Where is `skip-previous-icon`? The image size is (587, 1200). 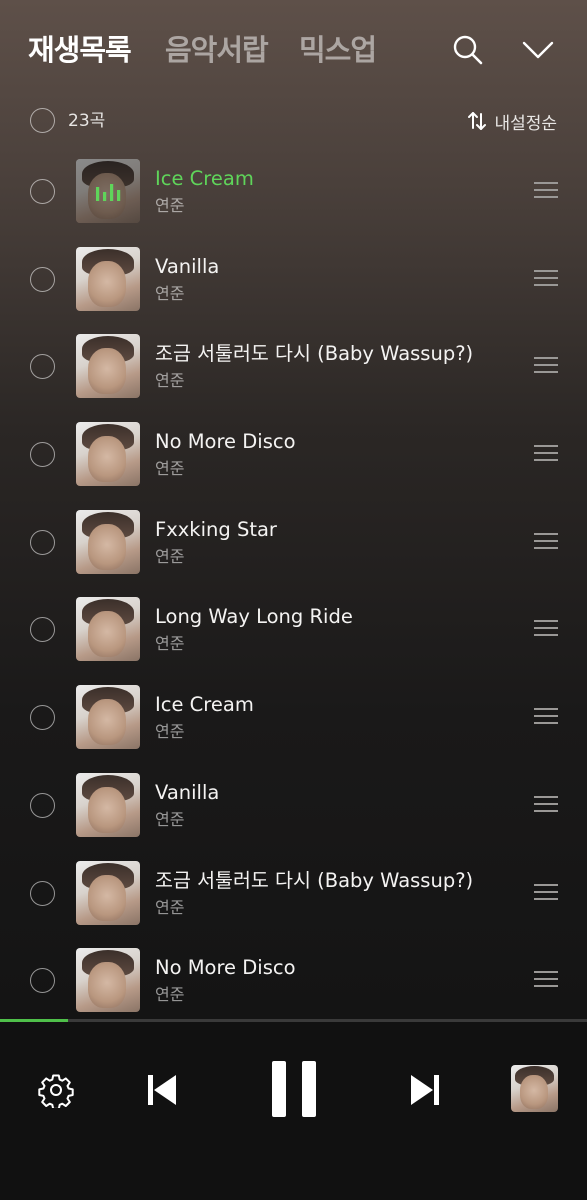 skip-previous-icon is located at coordinates (162, 1090).